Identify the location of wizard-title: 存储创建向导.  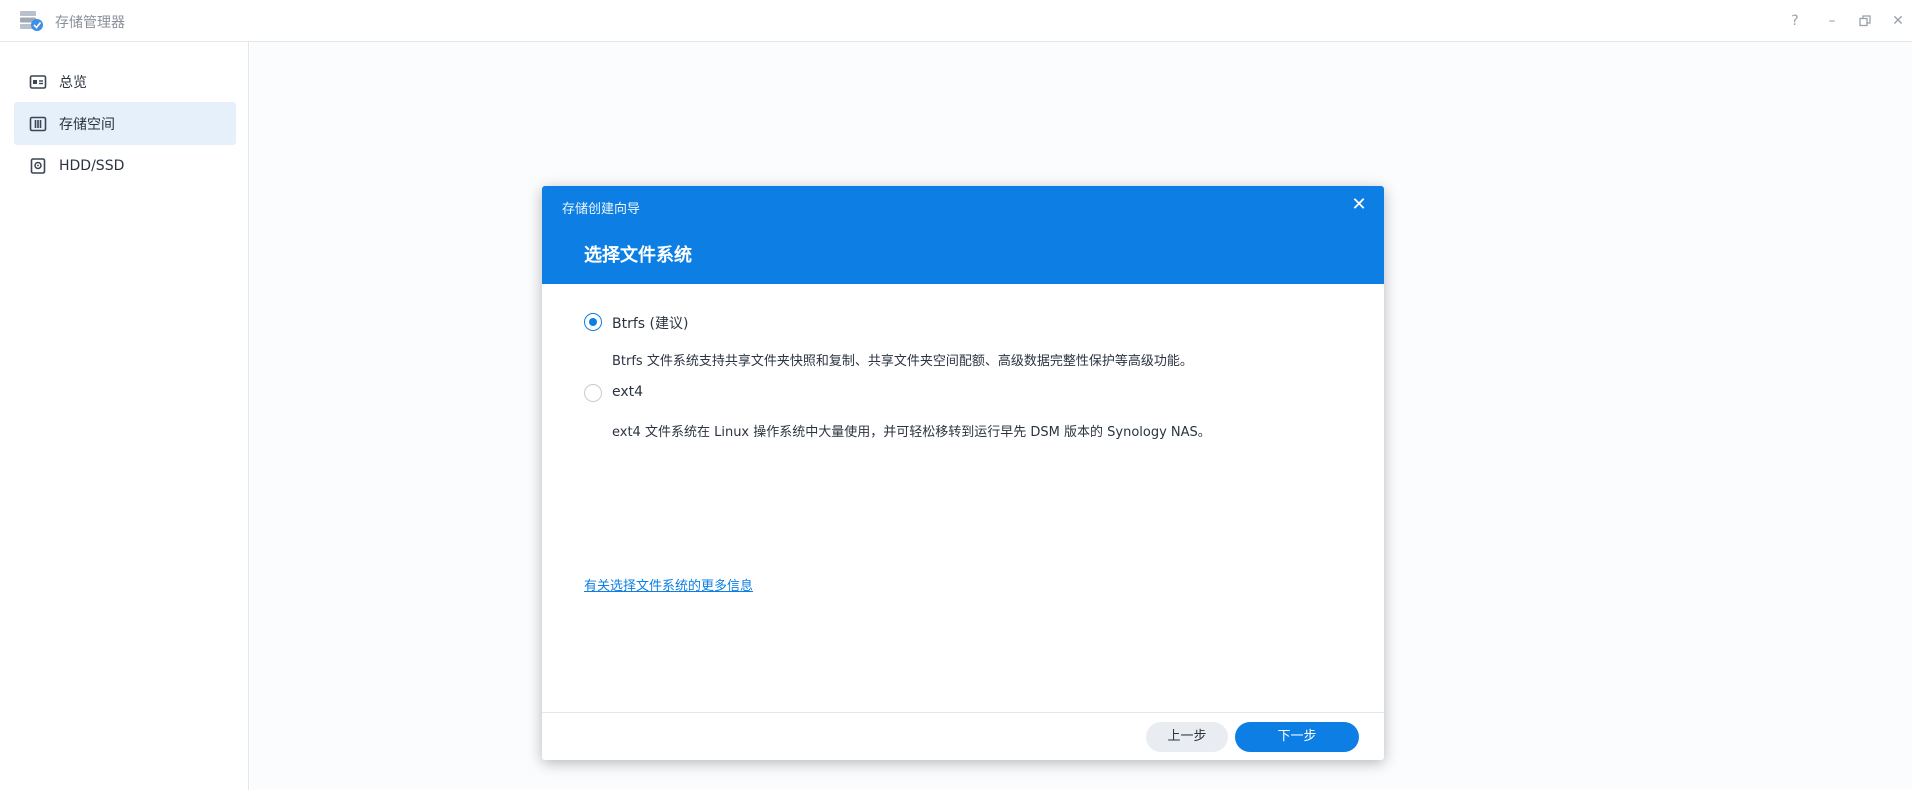
(601, 209).